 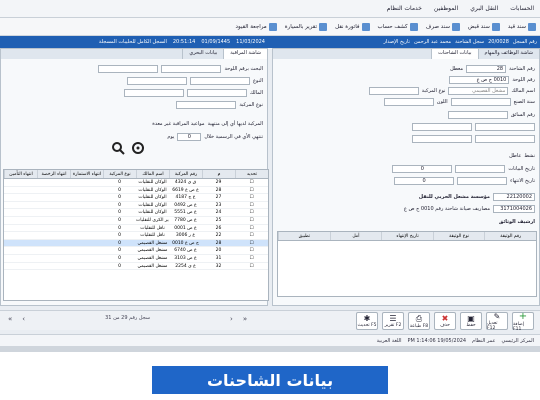 What do you see at coordinates (10, 319) in the screenshot?
I see `first-record-icon: «` at bounding box center [10, 319].